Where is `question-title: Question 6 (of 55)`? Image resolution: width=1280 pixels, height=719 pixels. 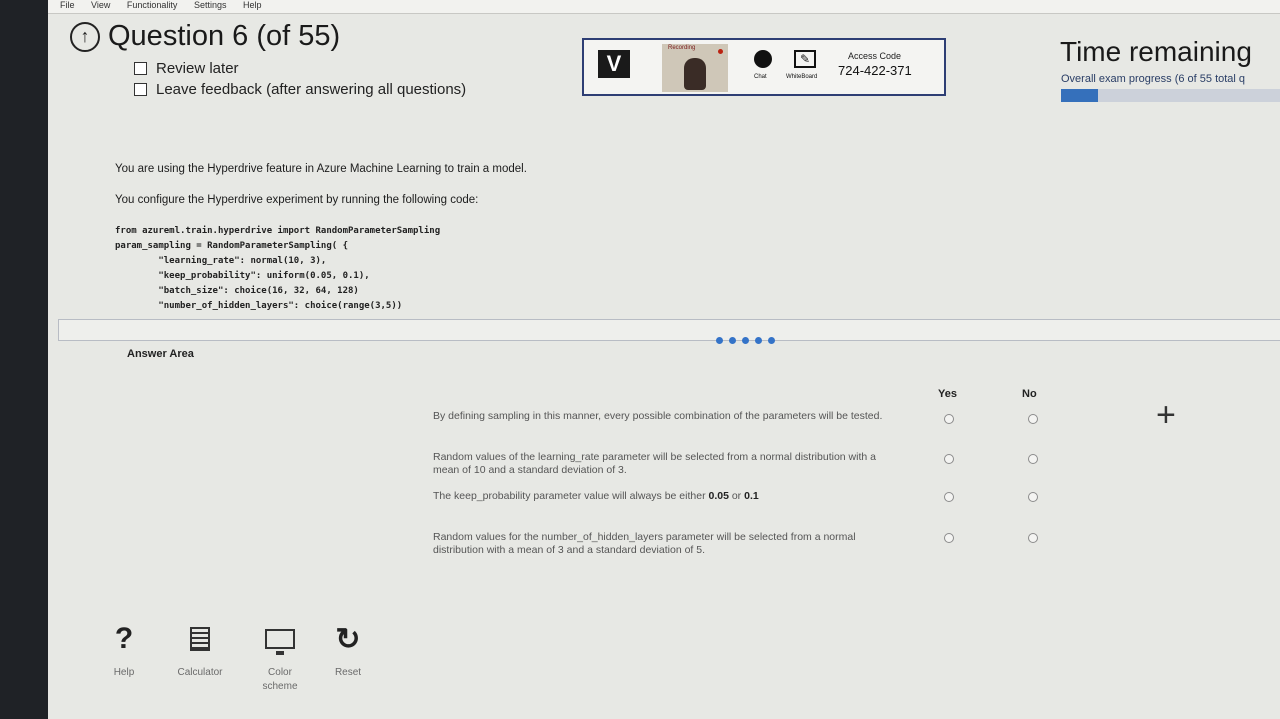
question-title: Question 6 (of 55) is located at coordinates (224, 36).